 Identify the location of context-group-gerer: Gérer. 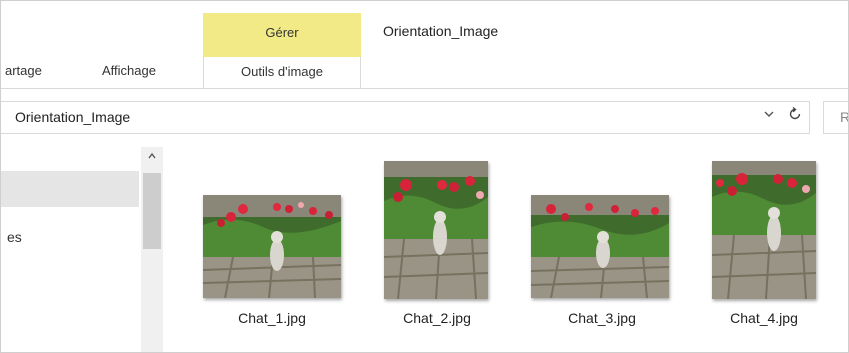
(282, 35).